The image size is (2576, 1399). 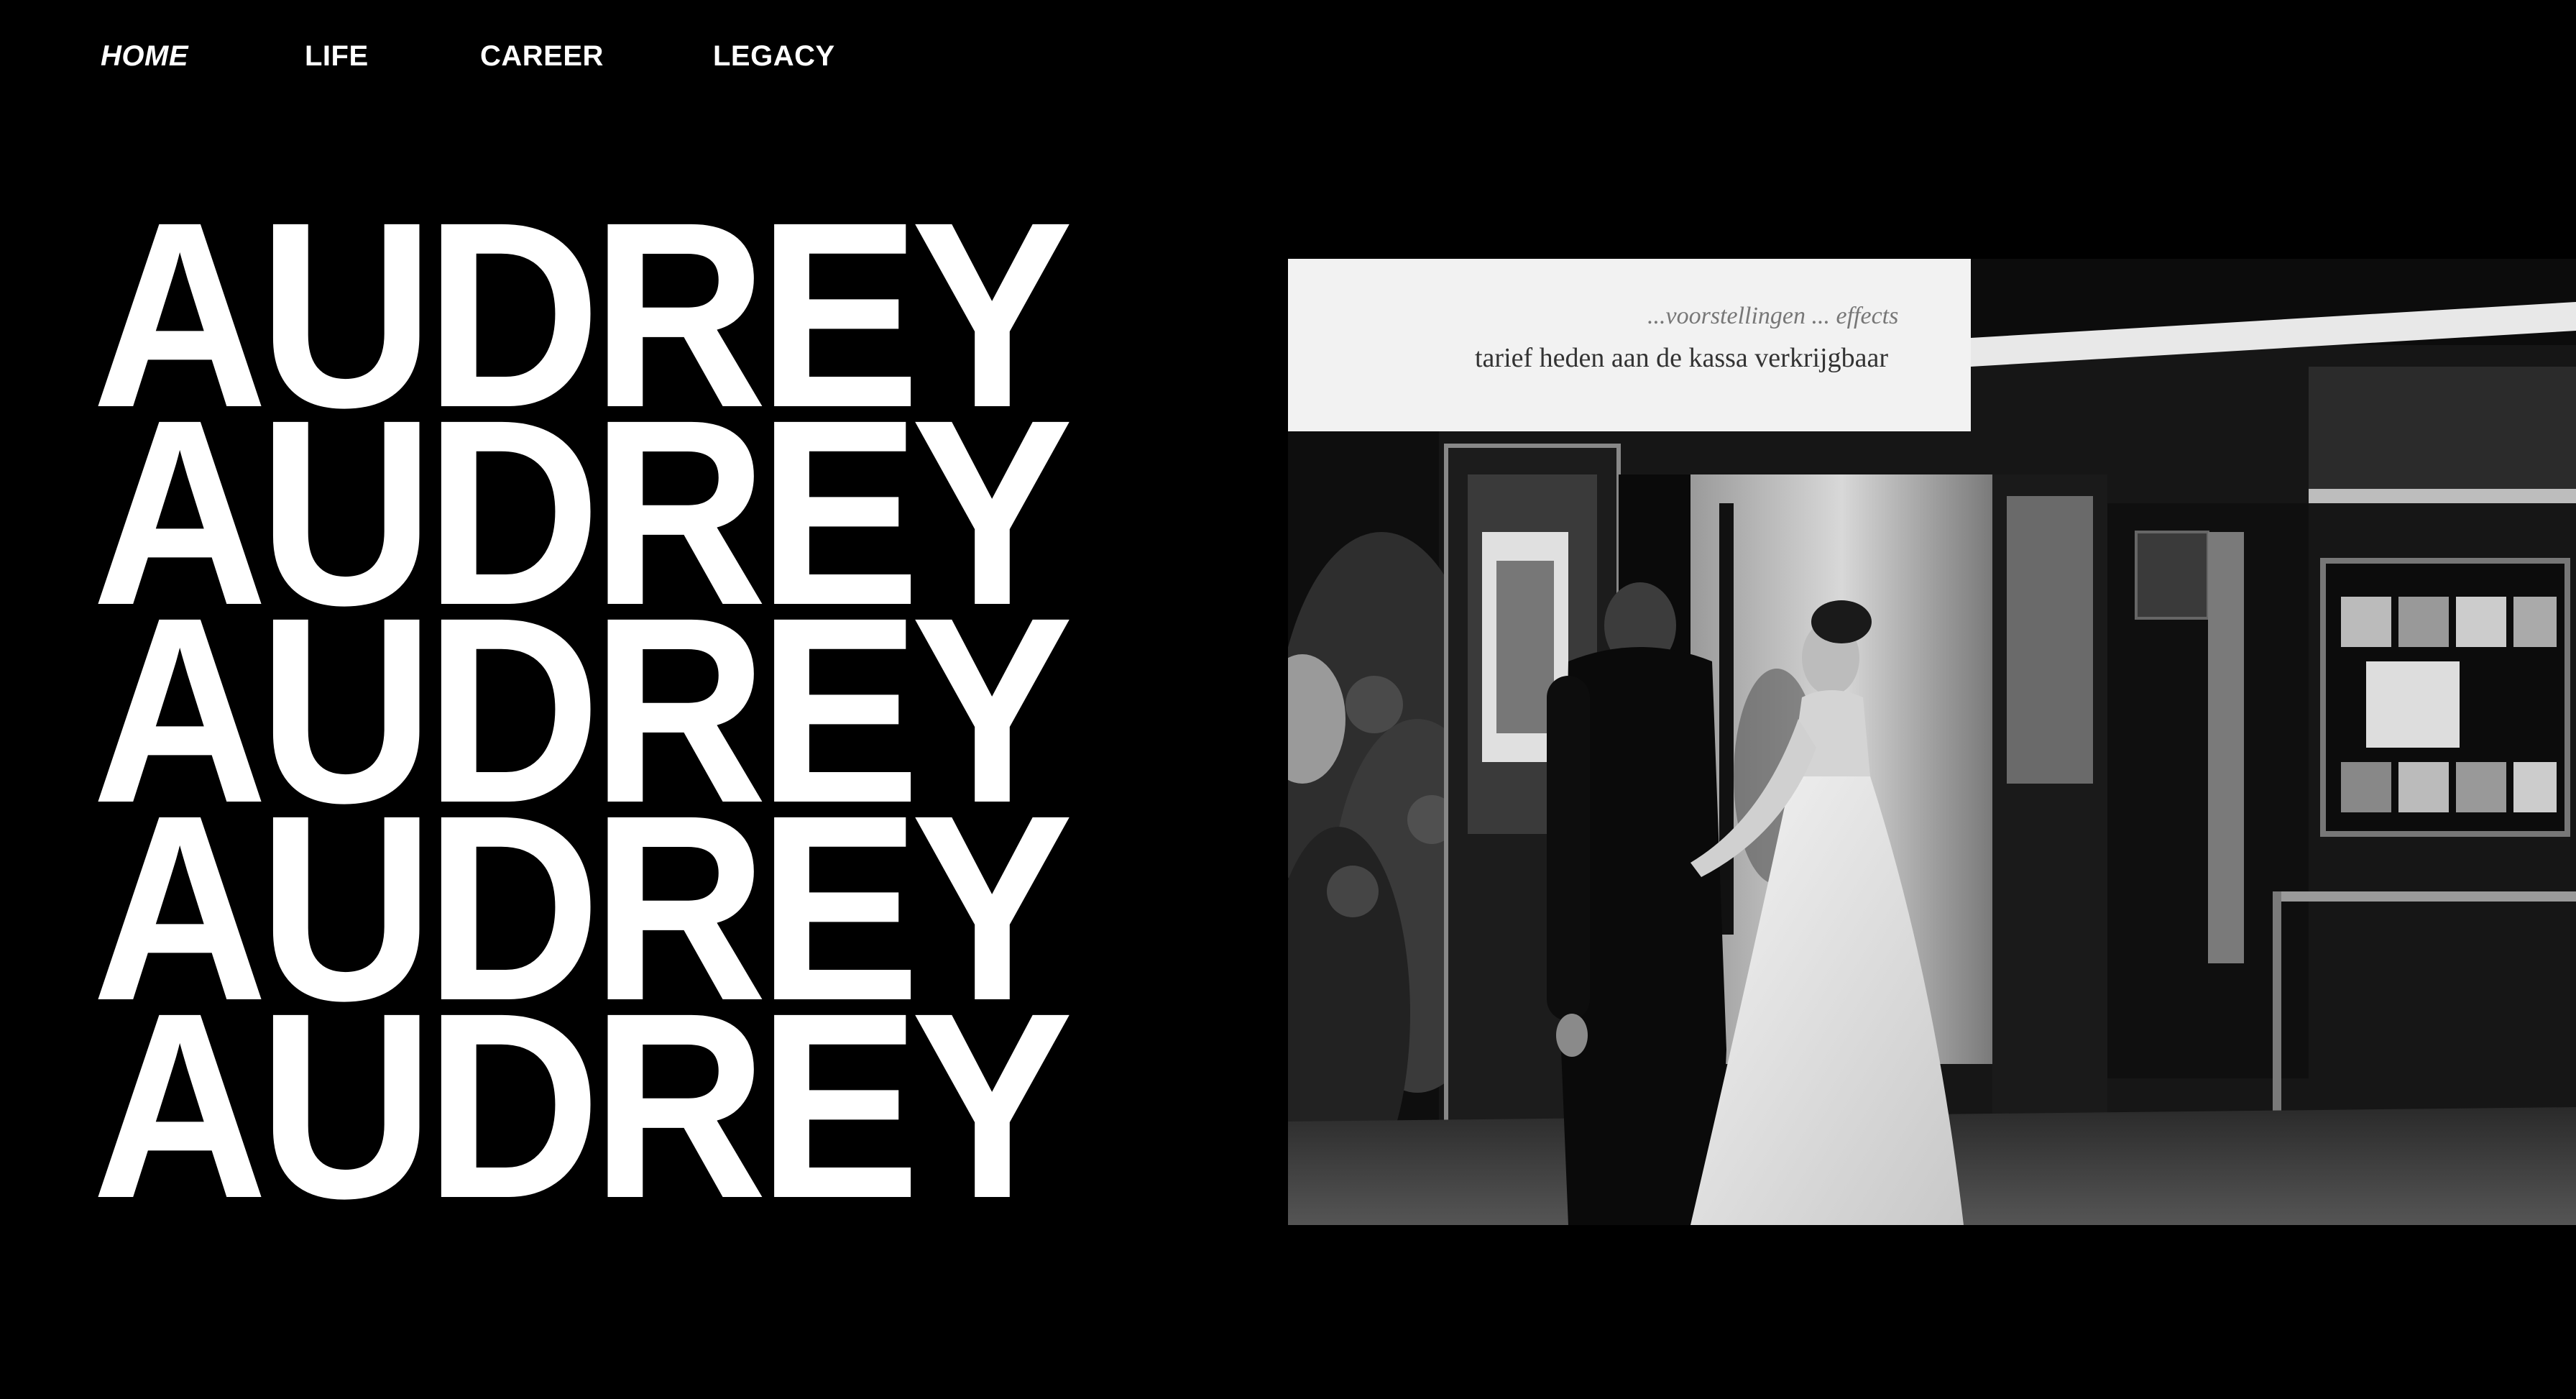 What do you see at coordinates (392, 56) in the screenshot?
I see `nav-link-life: LIFE` at bounding box center [392, 56].